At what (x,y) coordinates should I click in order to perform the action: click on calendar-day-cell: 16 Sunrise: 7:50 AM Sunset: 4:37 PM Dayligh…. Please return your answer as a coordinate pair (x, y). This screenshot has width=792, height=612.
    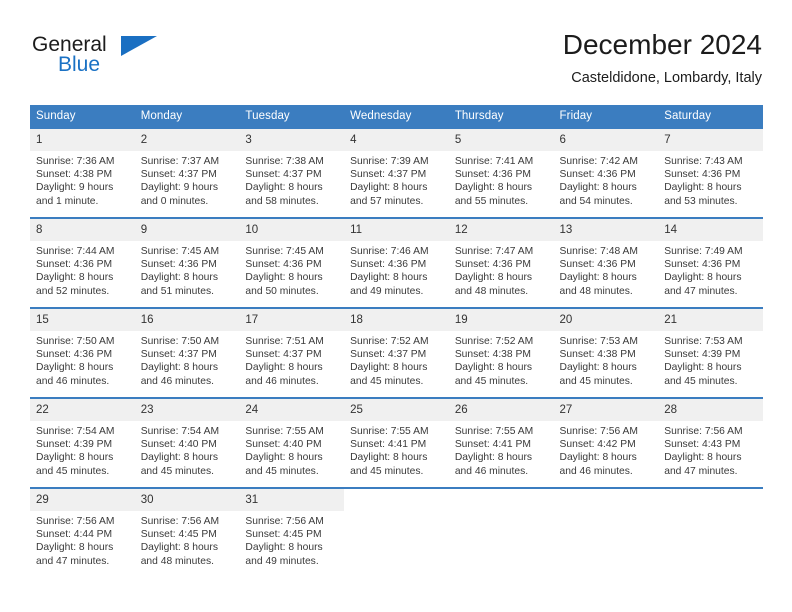
    Looking at the image, I should click on (187, 352).